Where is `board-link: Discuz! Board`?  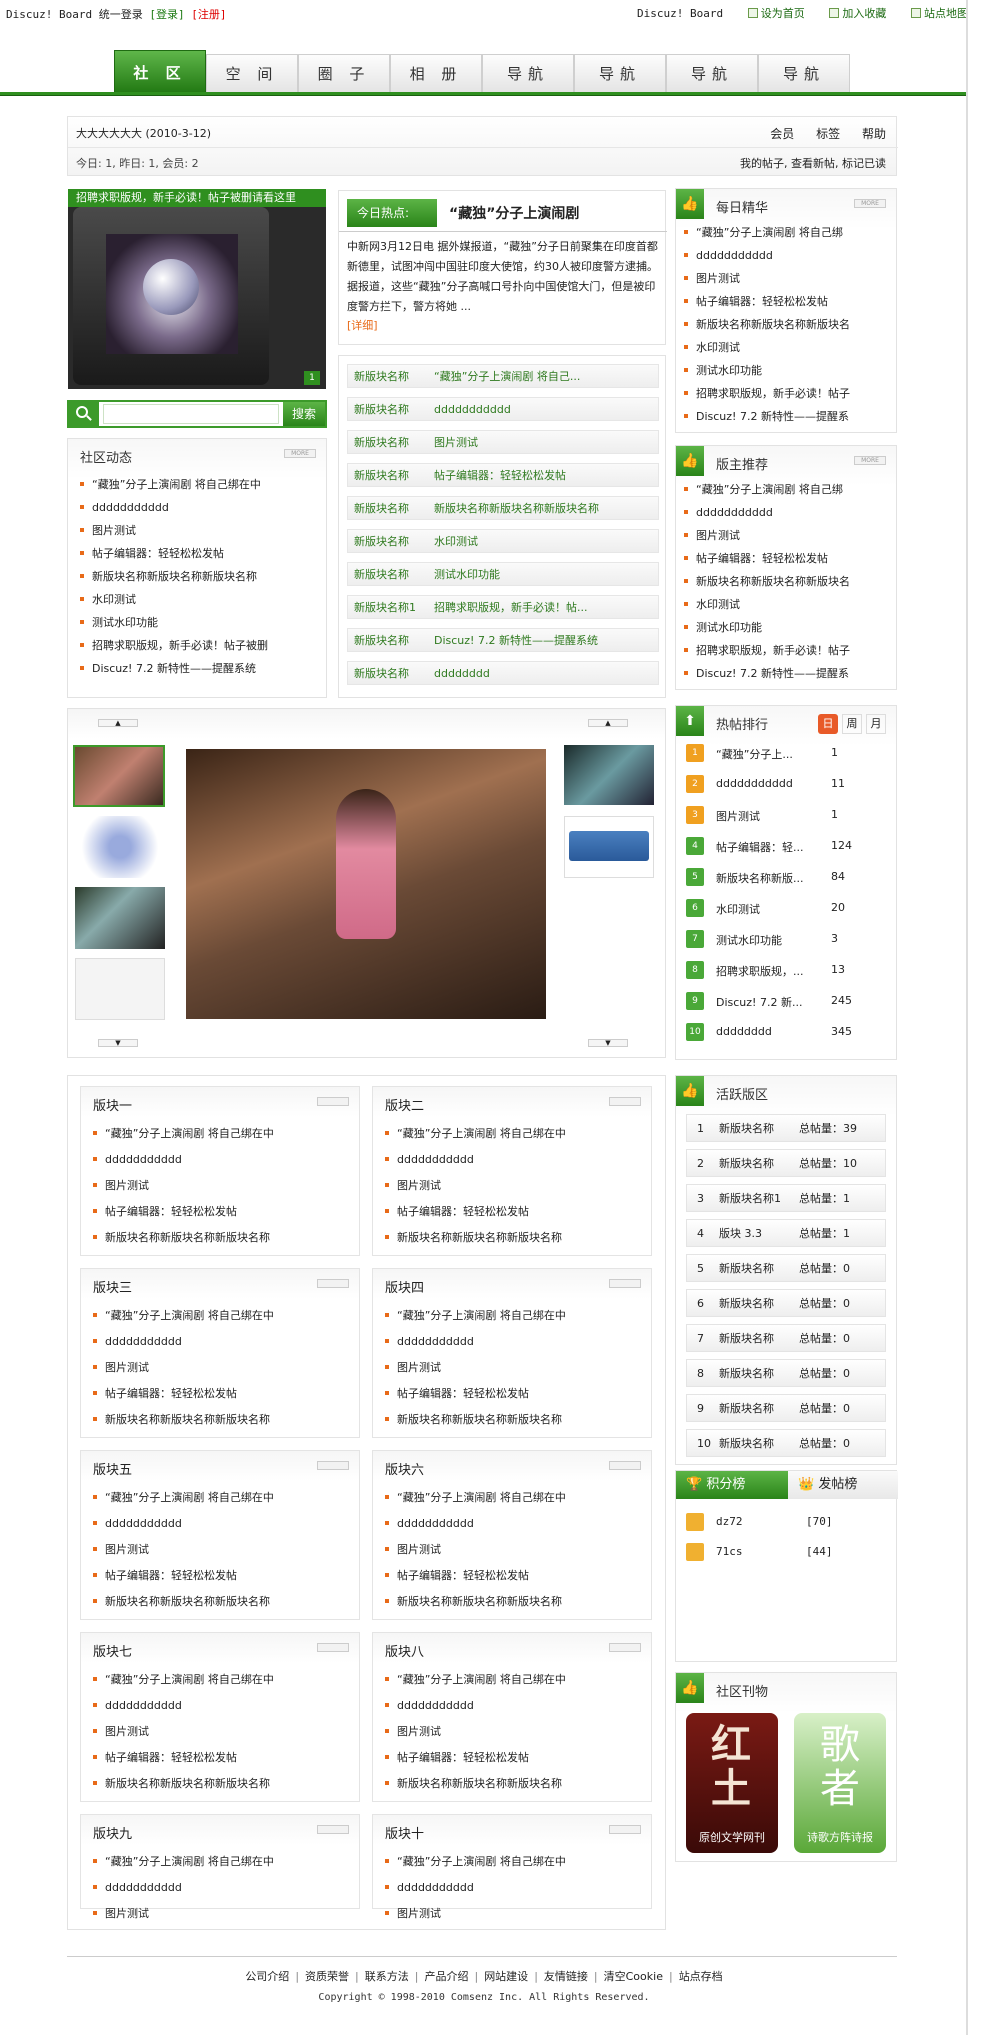
board-link: Discuz! Board is located at coordinates (680, 13).